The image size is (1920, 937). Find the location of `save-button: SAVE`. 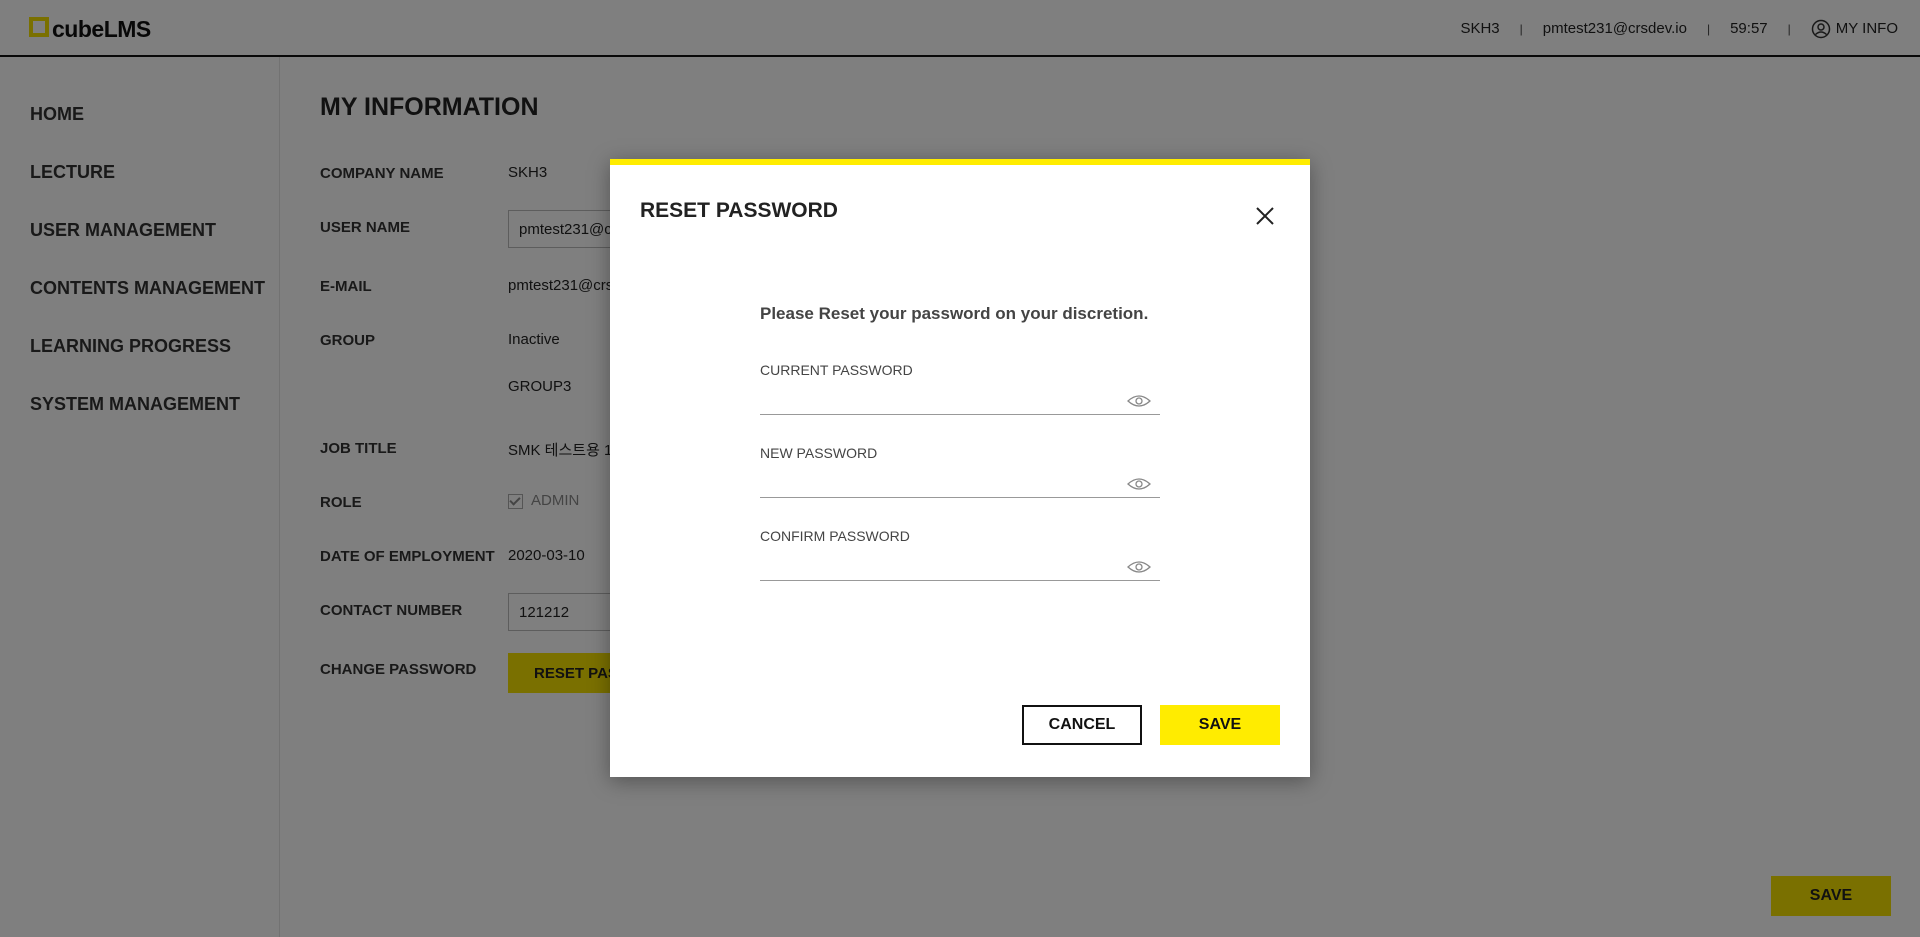

save-button: SAVE is located at coordinates (1220, 725).